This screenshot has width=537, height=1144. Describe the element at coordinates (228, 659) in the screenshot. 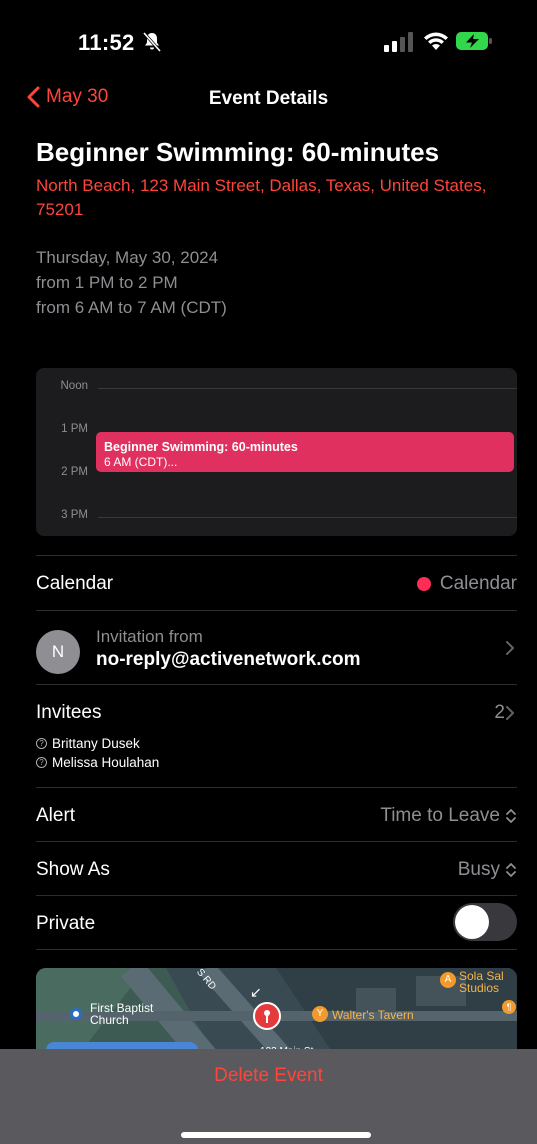

I see `invitation-email: no-reply@activenetwork.com` at that location.